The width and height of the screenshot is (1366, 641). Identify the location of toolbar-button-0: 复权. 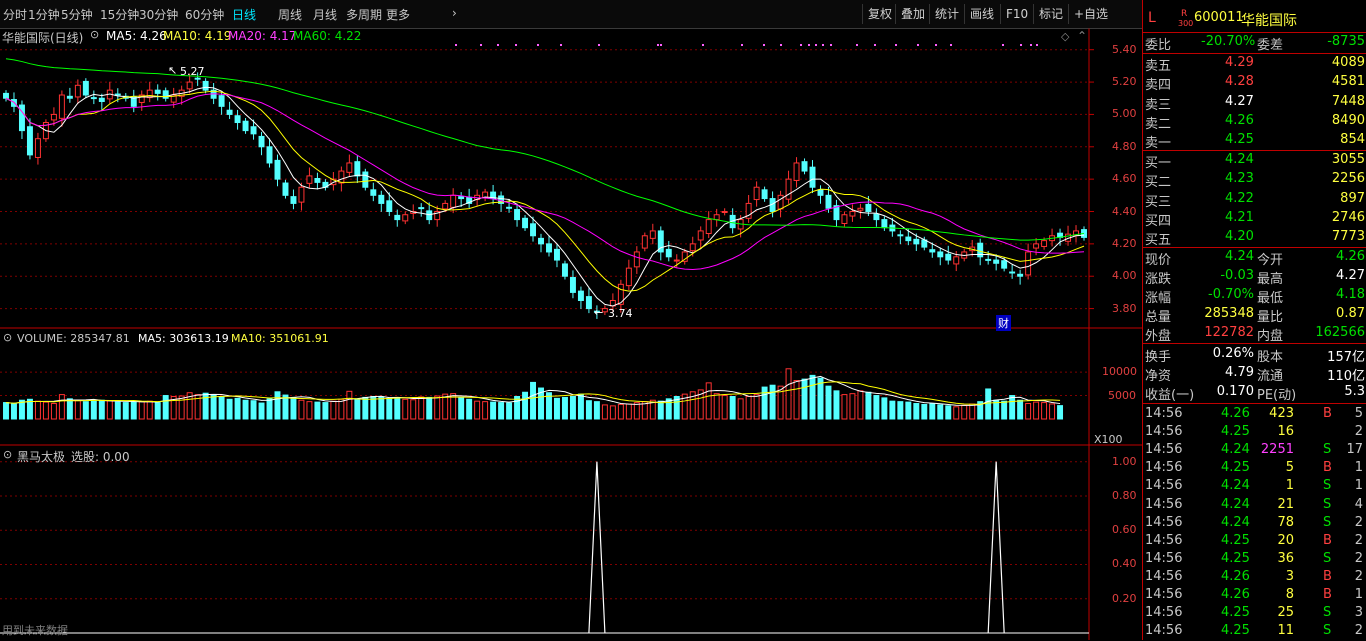
(879, 14).